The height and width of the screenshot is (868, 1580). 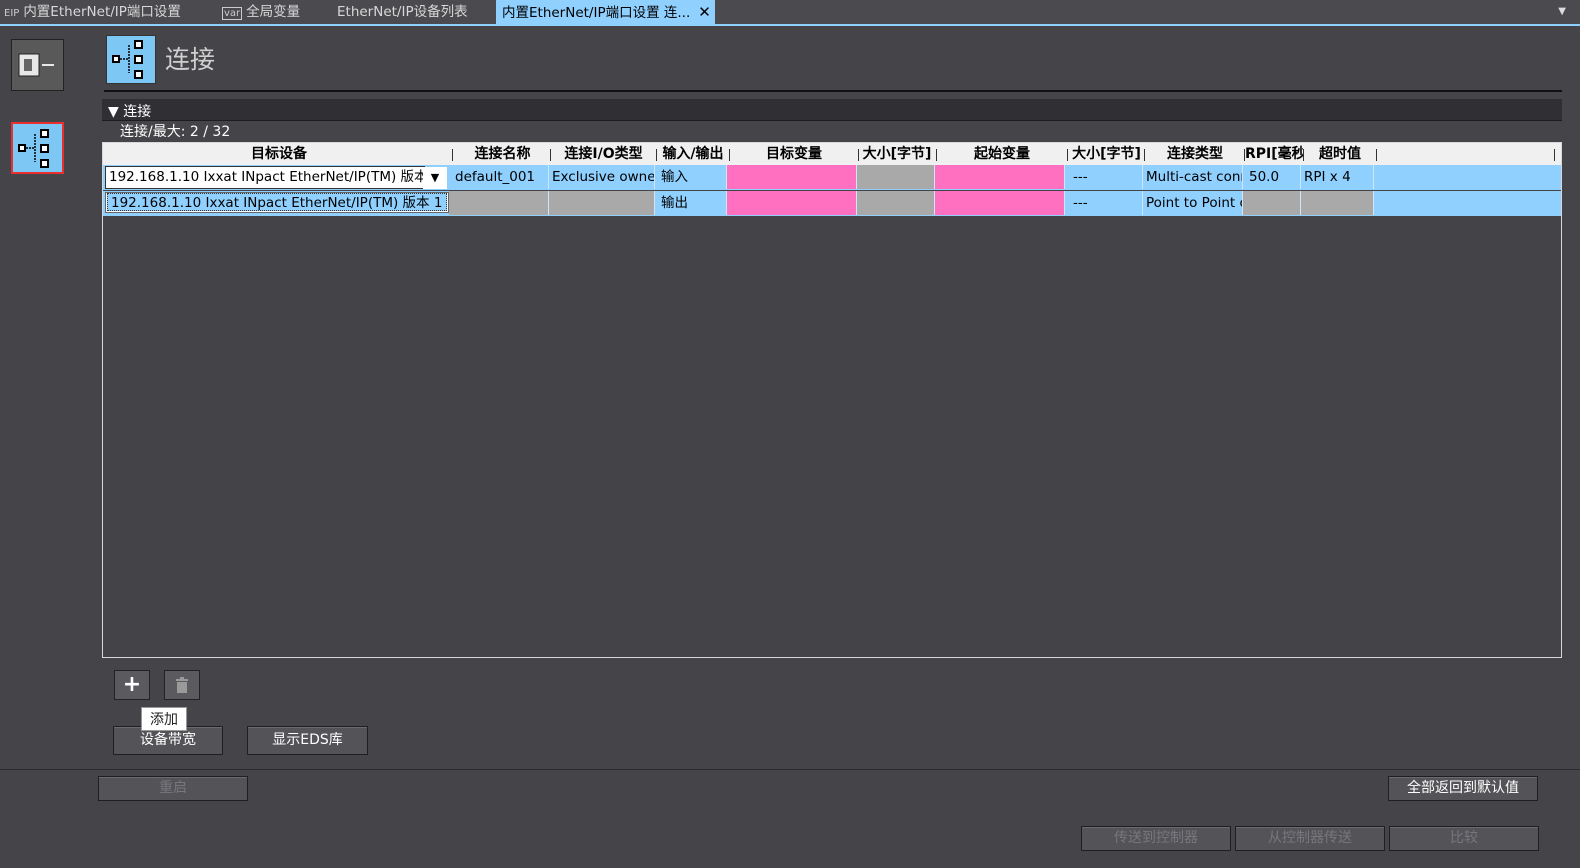 What do you see at coordinates (273, 12) in the screenshot?
I see `tab-label: 全局变量` at bounding box center [273, 12].